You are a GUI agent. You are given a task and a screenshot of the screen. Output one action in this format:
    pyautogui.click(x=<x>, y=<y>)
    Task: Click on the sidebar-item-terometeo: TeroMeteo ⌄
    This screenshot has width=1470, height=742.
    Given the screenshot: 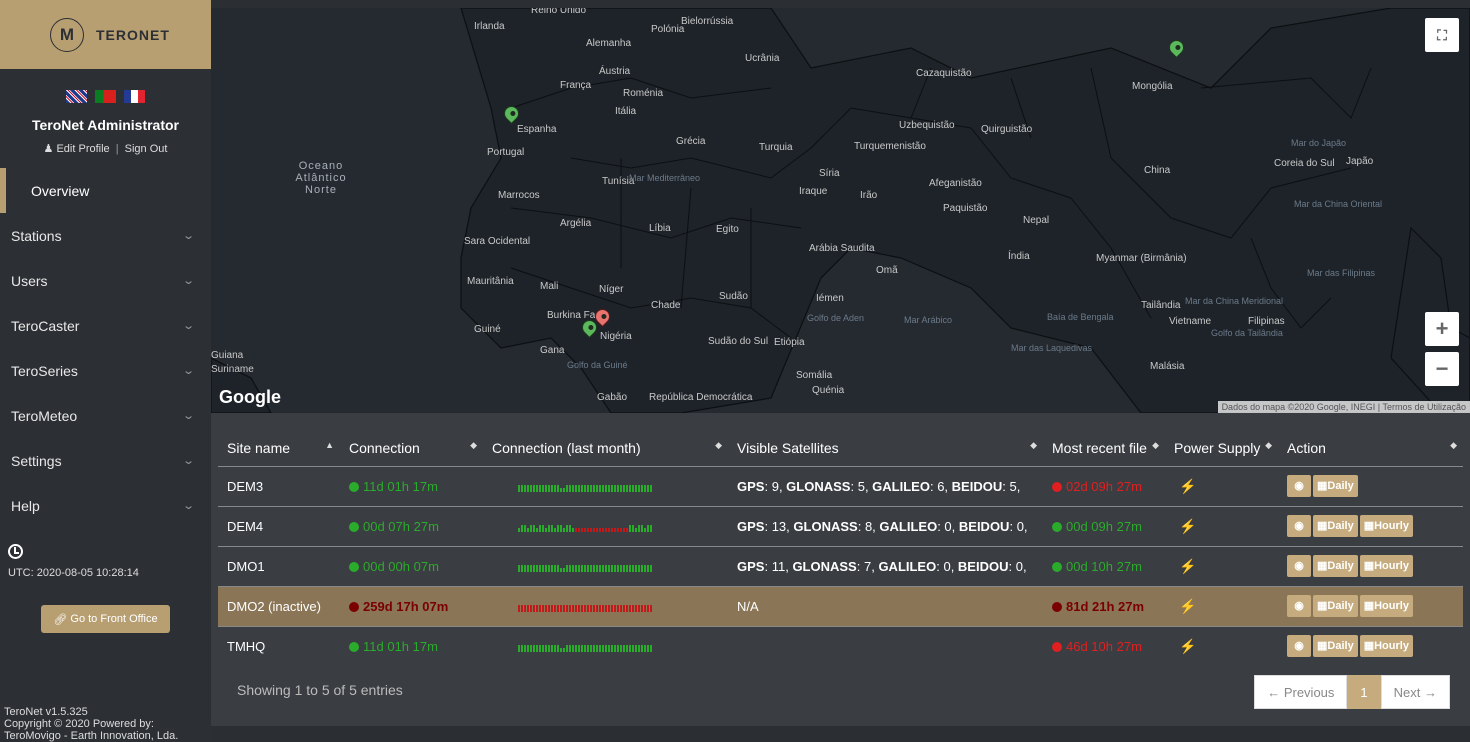 What is the action you would take?
    pyautogui.click(x=105, y=415)
    